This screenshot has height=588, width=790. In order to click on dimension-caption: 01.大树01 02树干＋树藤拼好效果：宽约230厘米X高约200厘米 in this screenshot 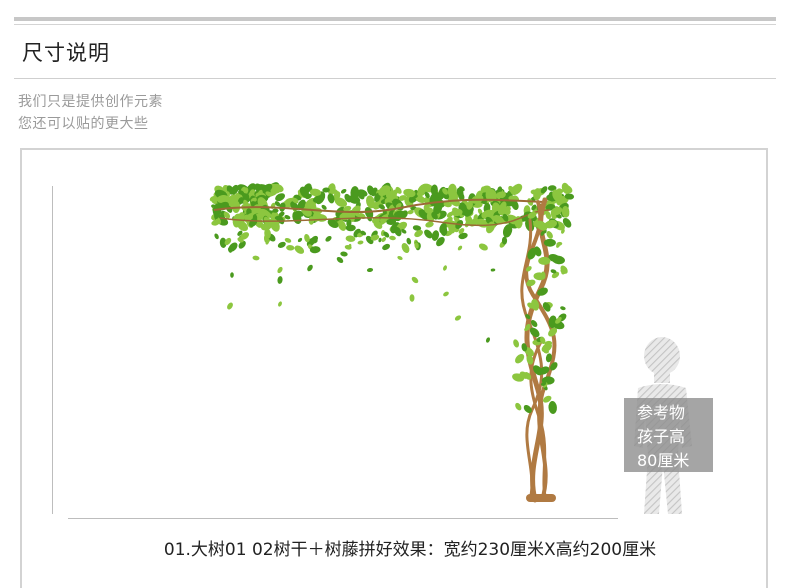, I will do `click(410, 550)`.